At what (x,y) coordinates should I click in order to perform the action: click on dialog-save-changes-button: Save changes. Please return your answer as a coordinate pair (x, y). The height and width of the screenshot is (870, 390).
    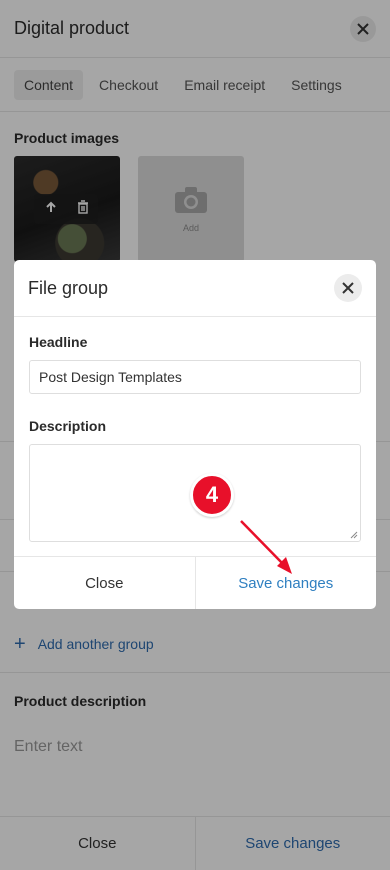
    Looking at the image, I should click on (286, 583).